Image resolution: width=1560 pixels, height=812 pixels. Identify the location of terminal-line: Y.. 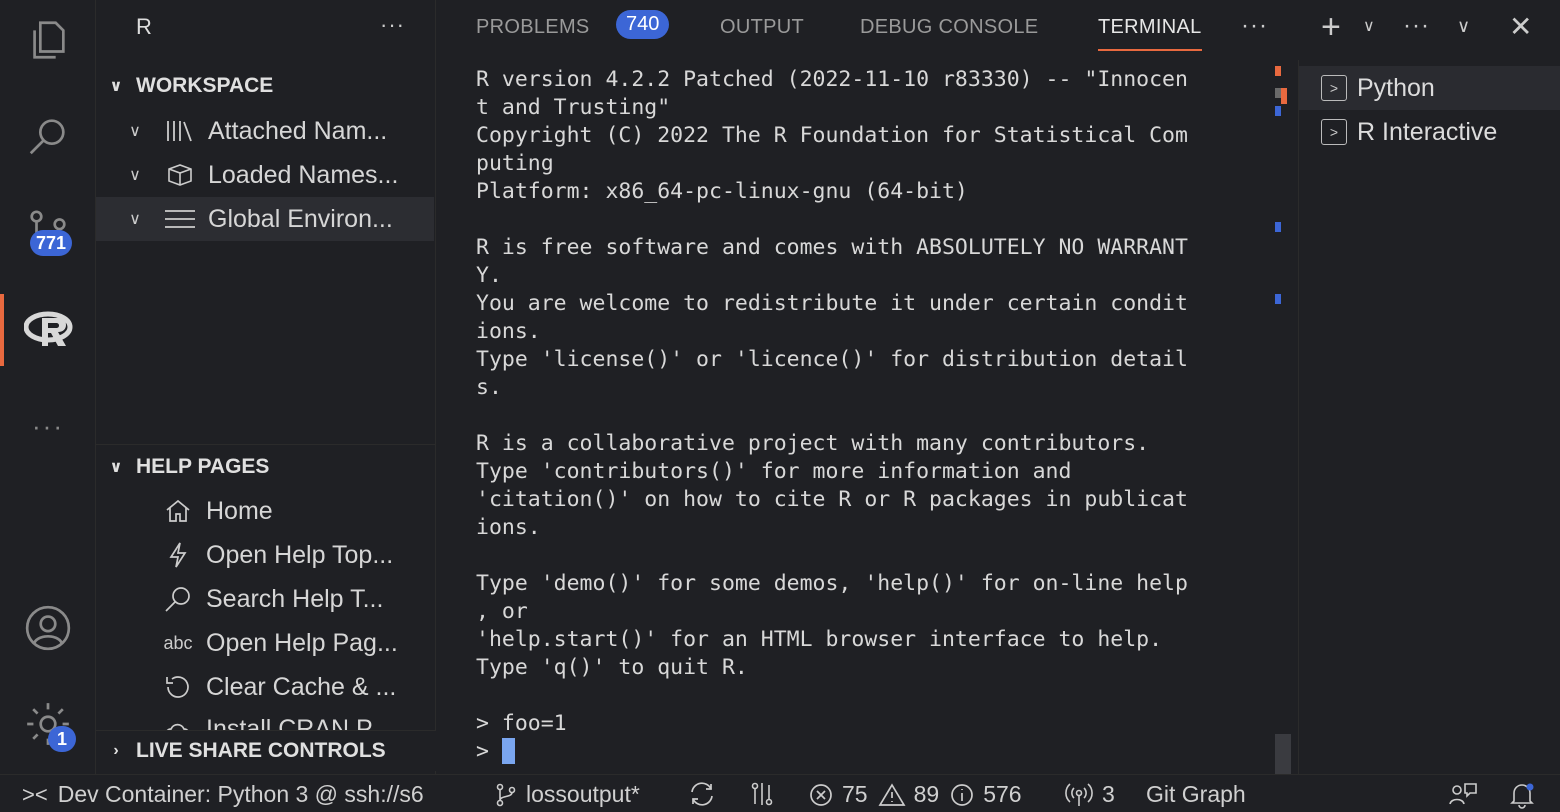
(489, 275).